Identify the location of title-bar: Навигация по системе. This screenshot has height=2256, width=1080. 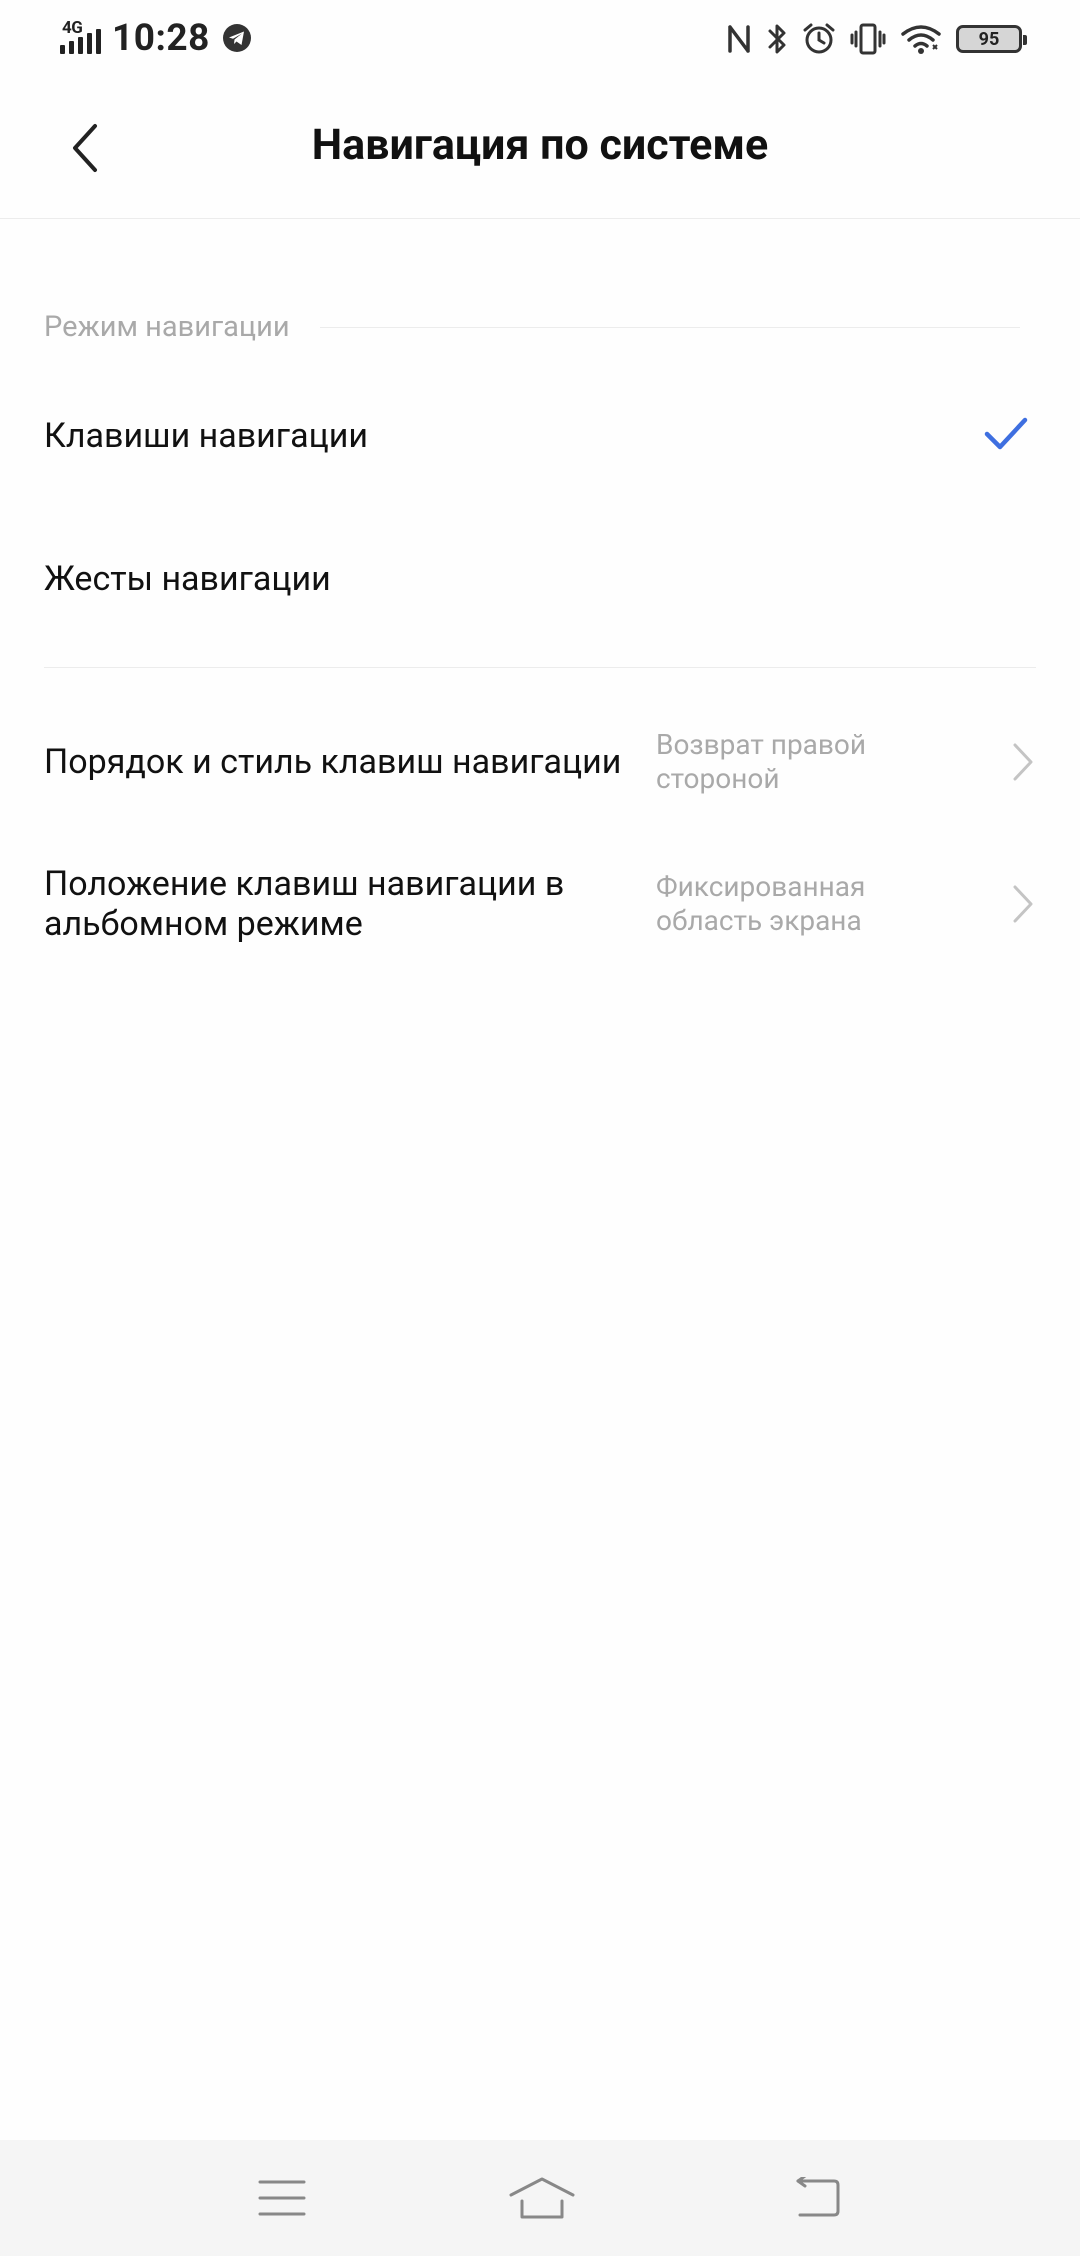
(540, 147).